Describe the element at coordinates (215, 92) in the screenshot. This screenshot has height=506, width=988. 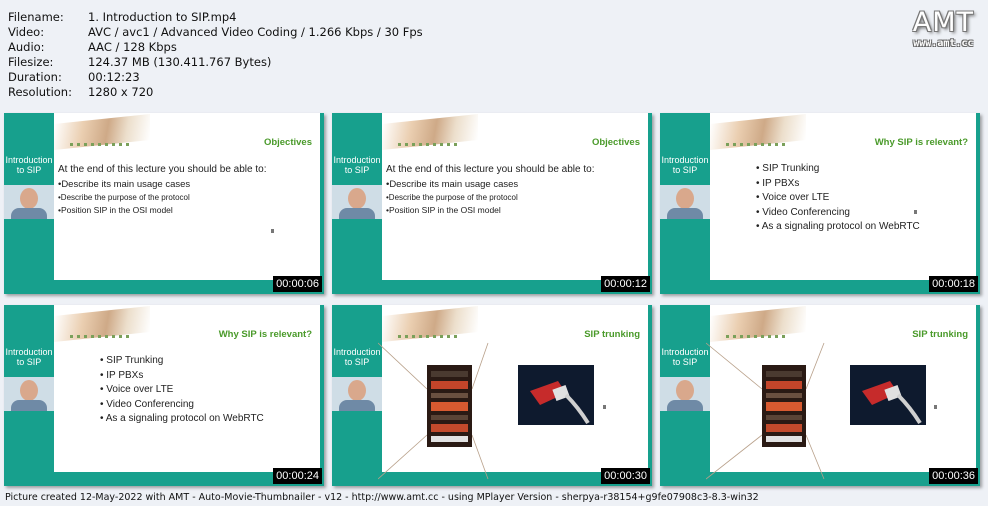
I see `resolution-row: Resolution: 1280 x 720` at that location.